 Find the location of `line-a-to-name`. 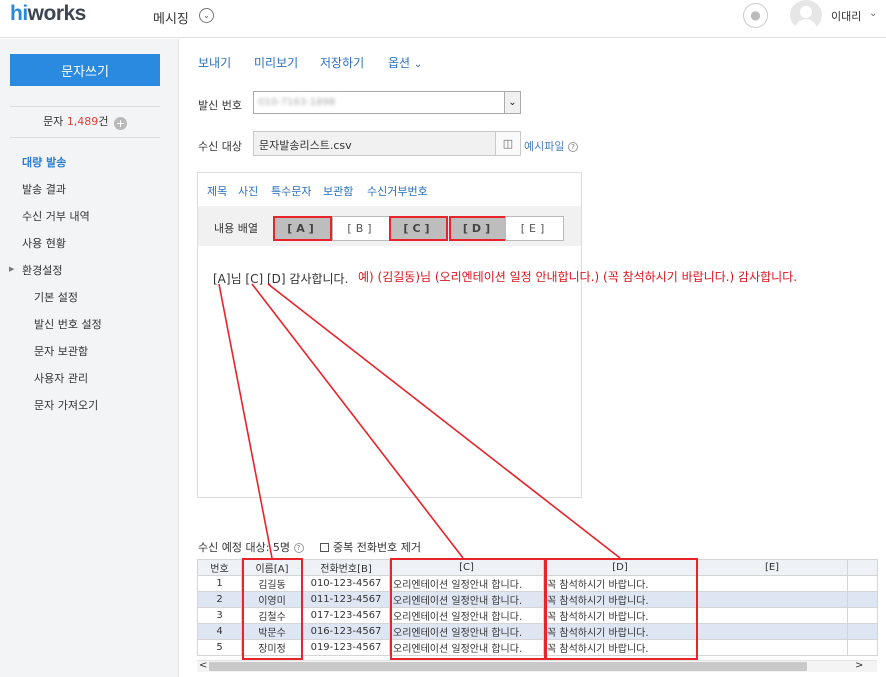

line-a-to-name is located at coordinates (245, 421).